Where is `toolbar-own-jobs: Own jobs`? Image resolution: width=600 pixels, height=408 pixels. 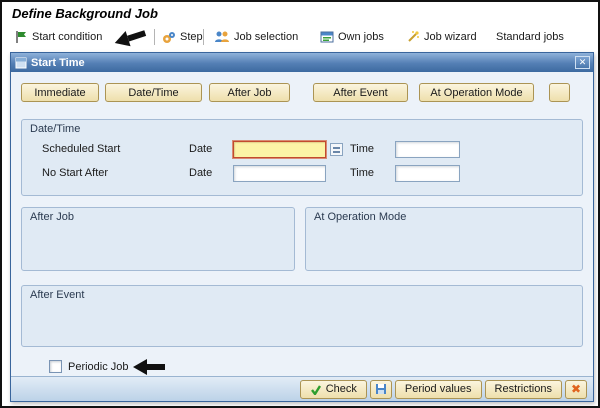 toolbar-own-jobs: Own jobs is located at coordinates (352, 37).